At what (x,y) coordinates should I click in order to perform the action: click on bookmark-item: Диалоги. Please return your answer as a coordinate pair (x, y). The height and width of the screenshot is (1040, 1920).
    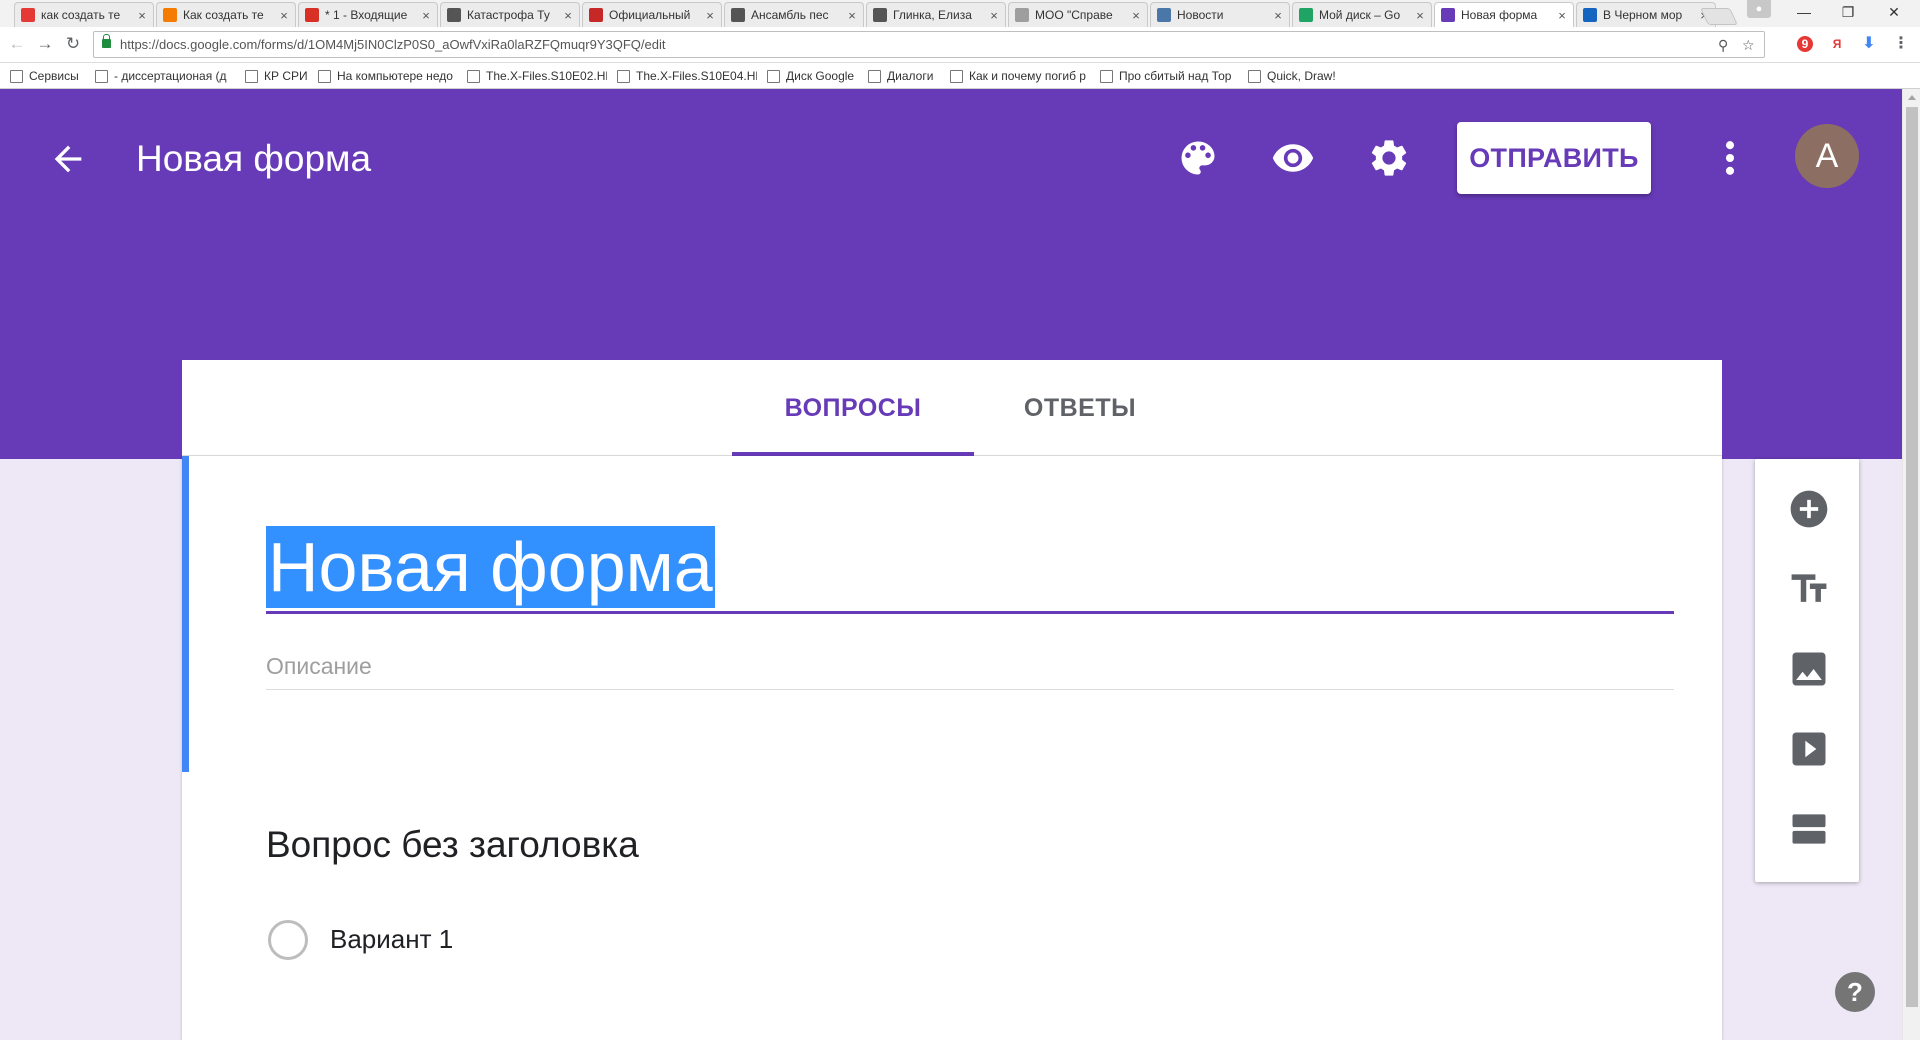
    Looking at the image, I should click on (900, 76).